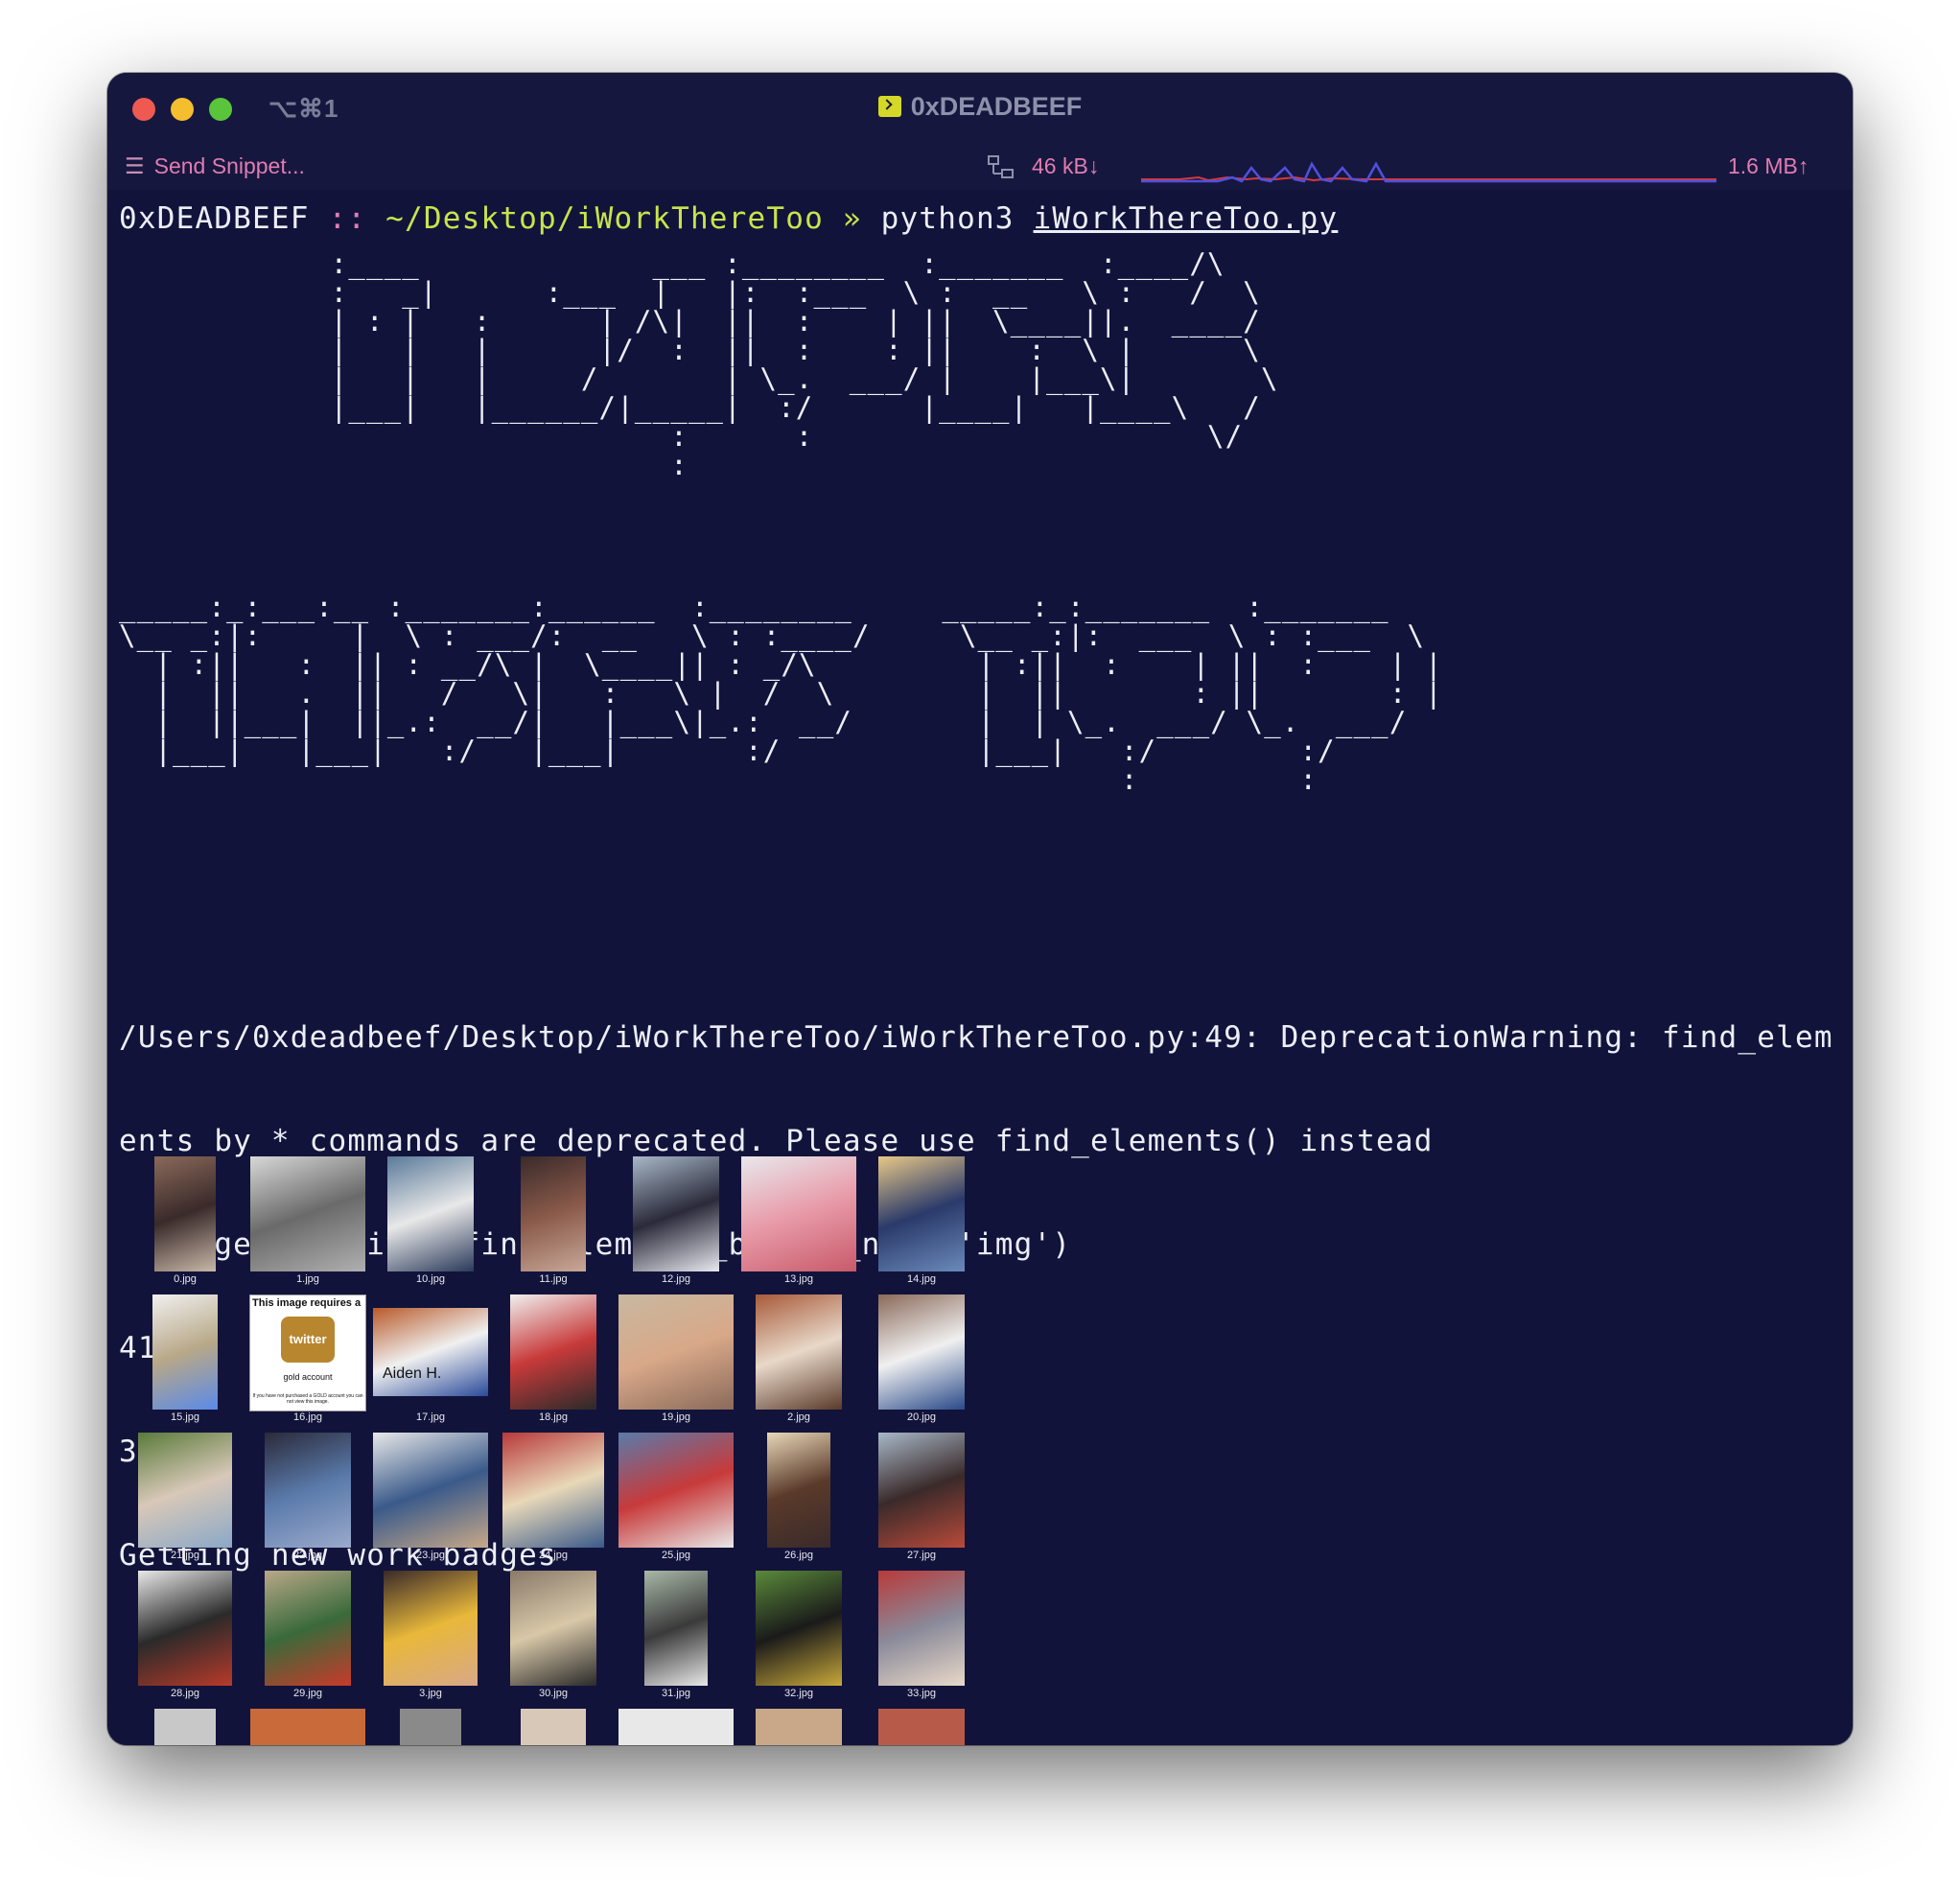 This screenshot has width=1960, height=1889. I want to click on gallery-item: 25.jpg, so click(676, 1497).